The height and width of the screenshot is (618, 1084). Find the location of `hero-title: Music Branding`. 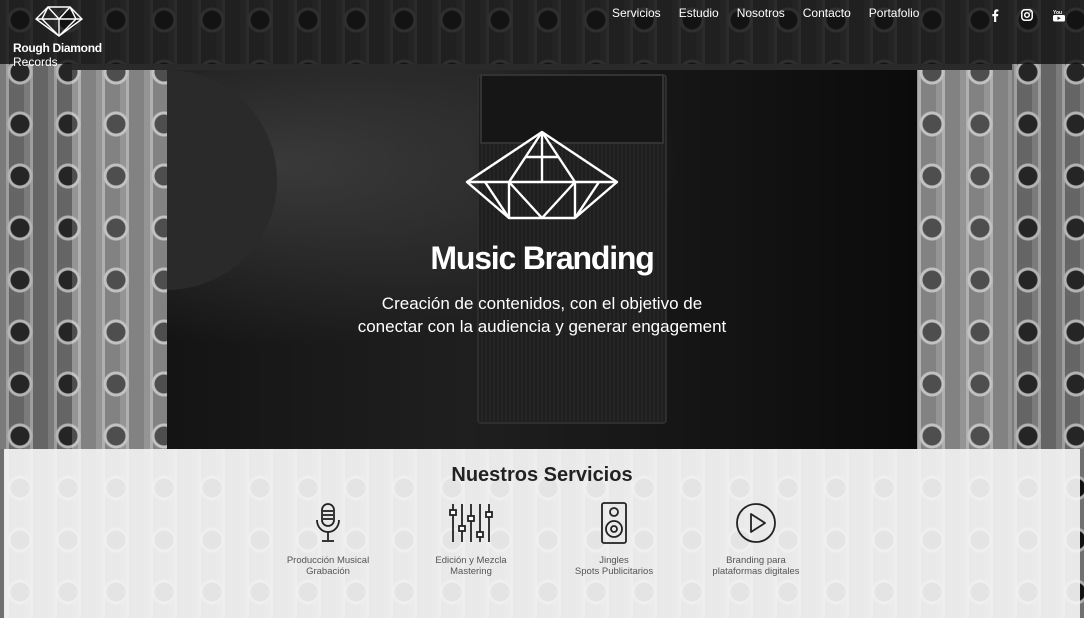

hero-title: Music Branding is located at coordinates (542, 258).